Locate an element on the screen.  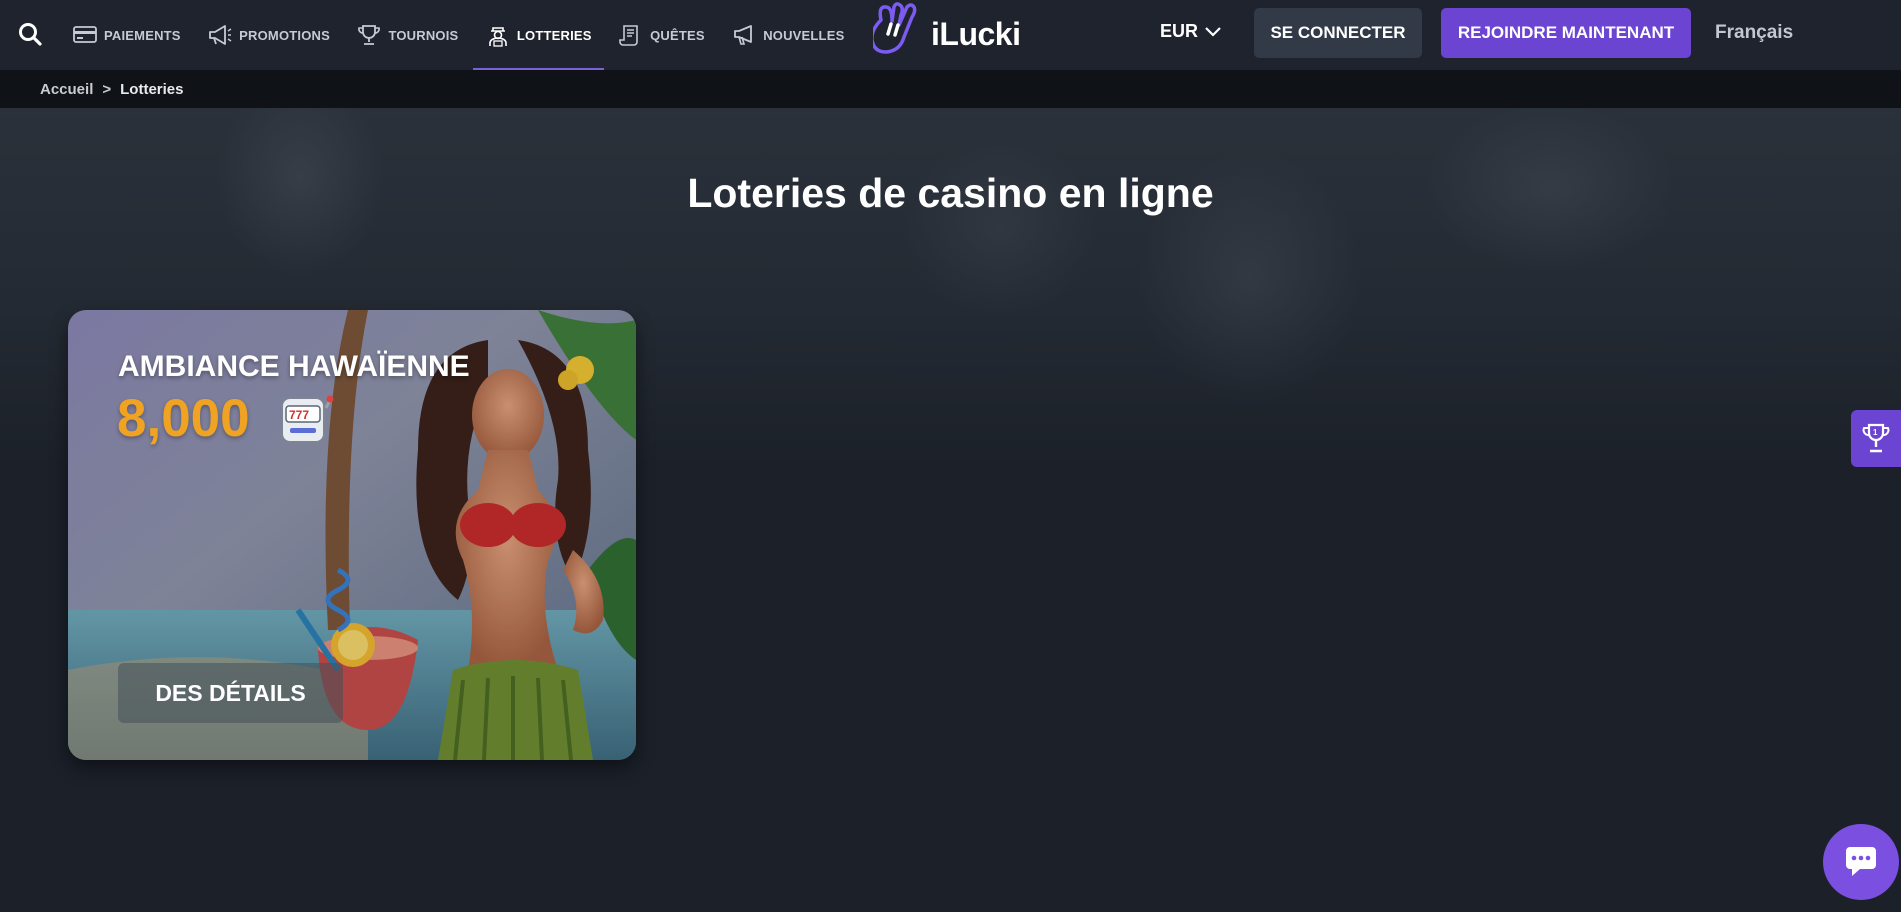
lottery-card: AMBIANCE HAWAÏENNE 8,000 777 DES DÉTAILS is located at coordinates (352, 535).